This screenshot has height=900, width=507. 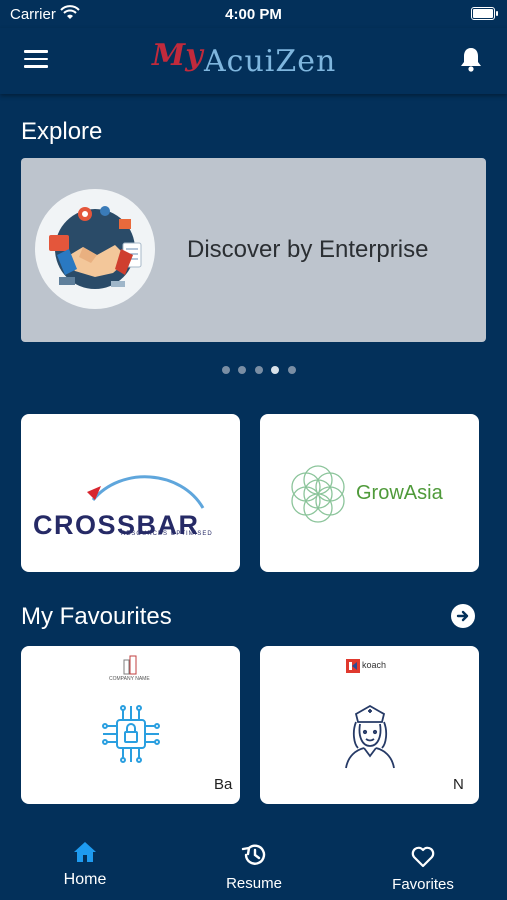 I want to click on crossbar-logo-arc, so click(x=146, y=492).